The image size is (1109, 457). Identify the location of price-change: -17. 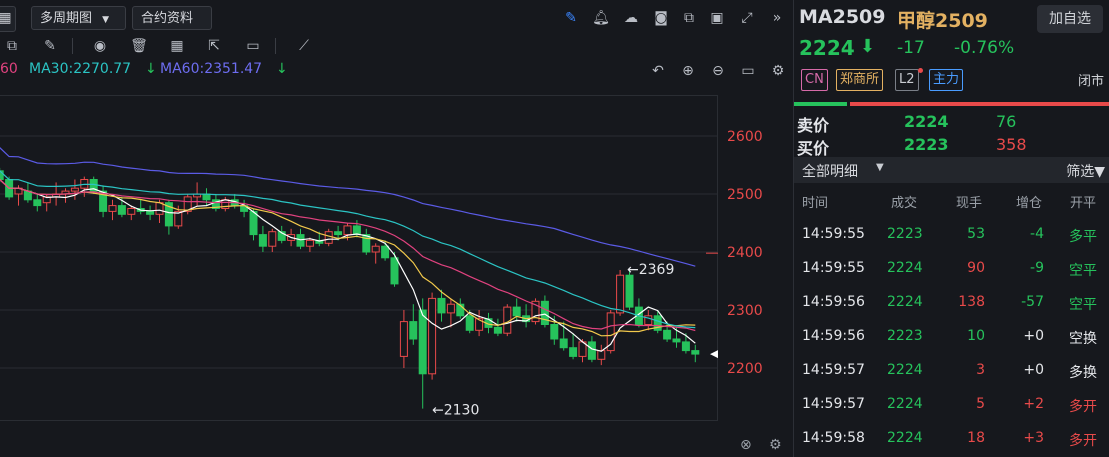
(911, 48).